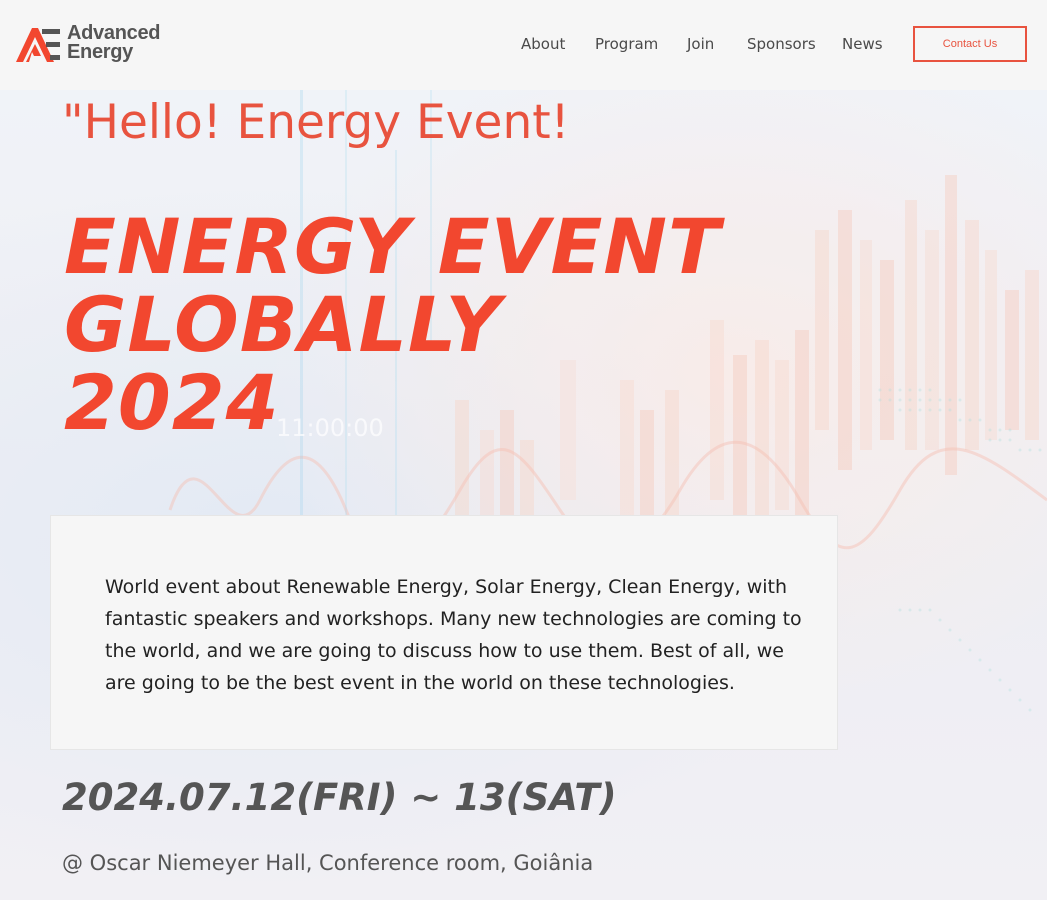 The height and width of the screenshot is (900, 1047). What do you see at coordinates (781, 44) in the screenshot?
I see `nav-link-sponsors: Sponsors` at bounding box center [781, 44].